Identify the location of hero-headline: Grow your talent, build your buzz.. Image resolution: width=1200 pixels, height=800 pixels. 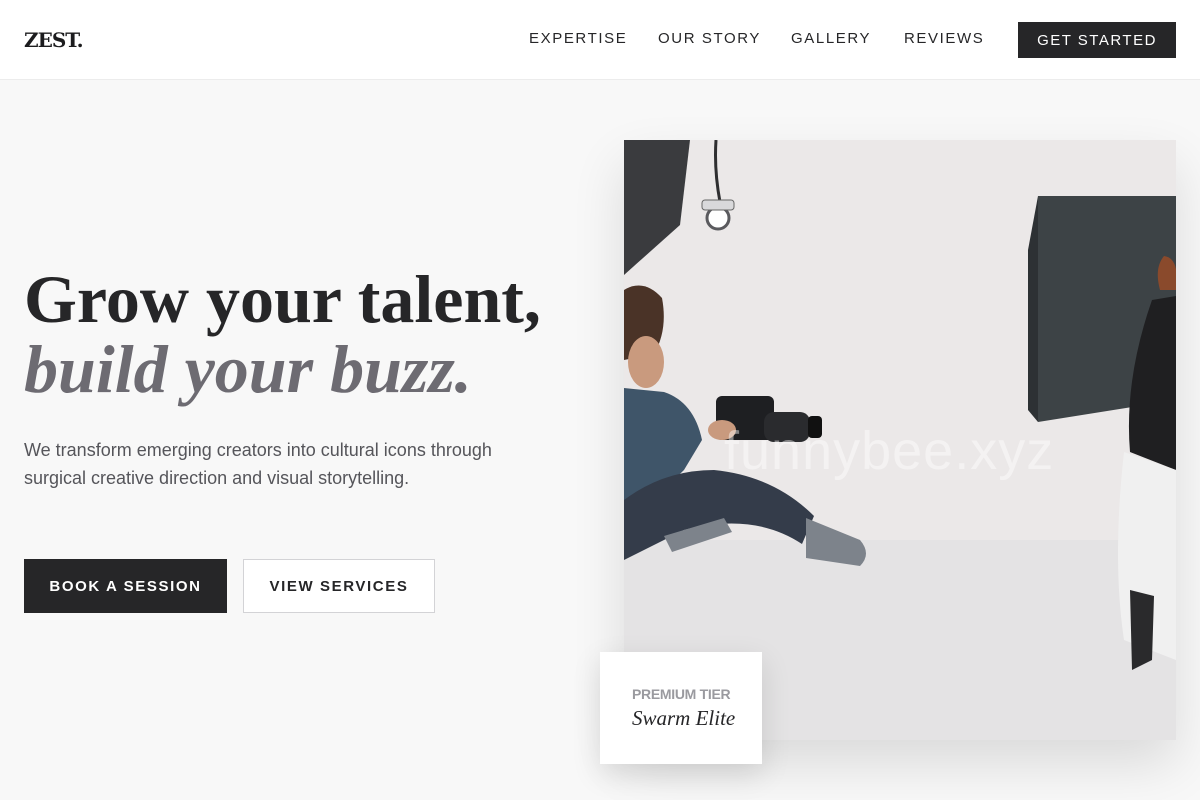
(314, 334).